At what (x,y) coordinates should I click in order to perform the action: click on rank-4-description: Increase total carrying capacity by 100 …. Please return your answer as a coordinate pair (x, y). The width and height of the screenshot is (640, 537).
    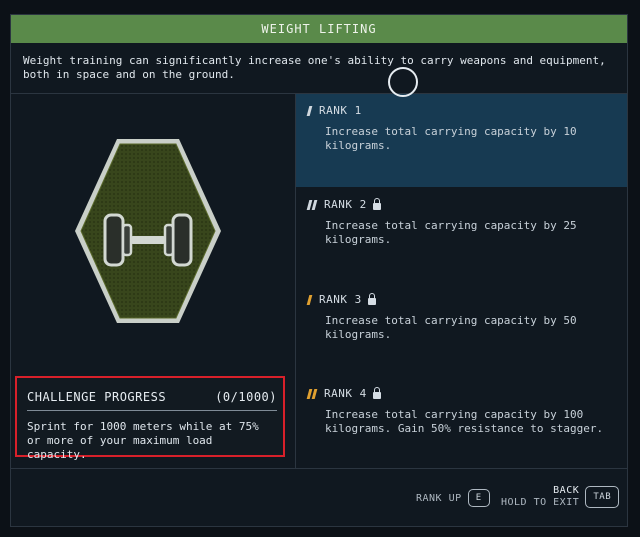
    Looking at the image, I should click on (464, 421).